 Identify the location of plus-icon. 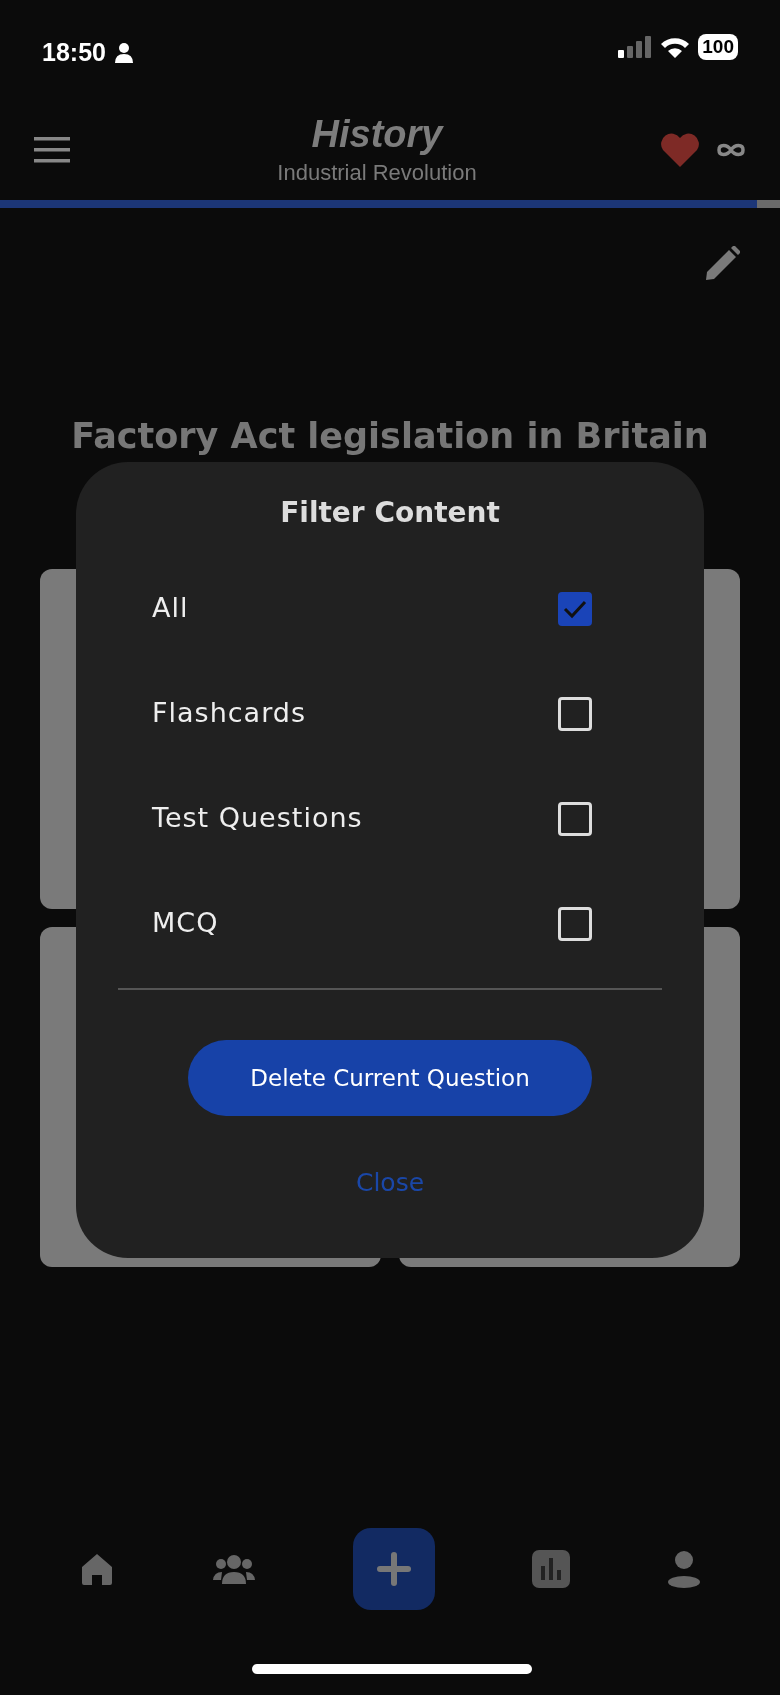
(393, 1569).